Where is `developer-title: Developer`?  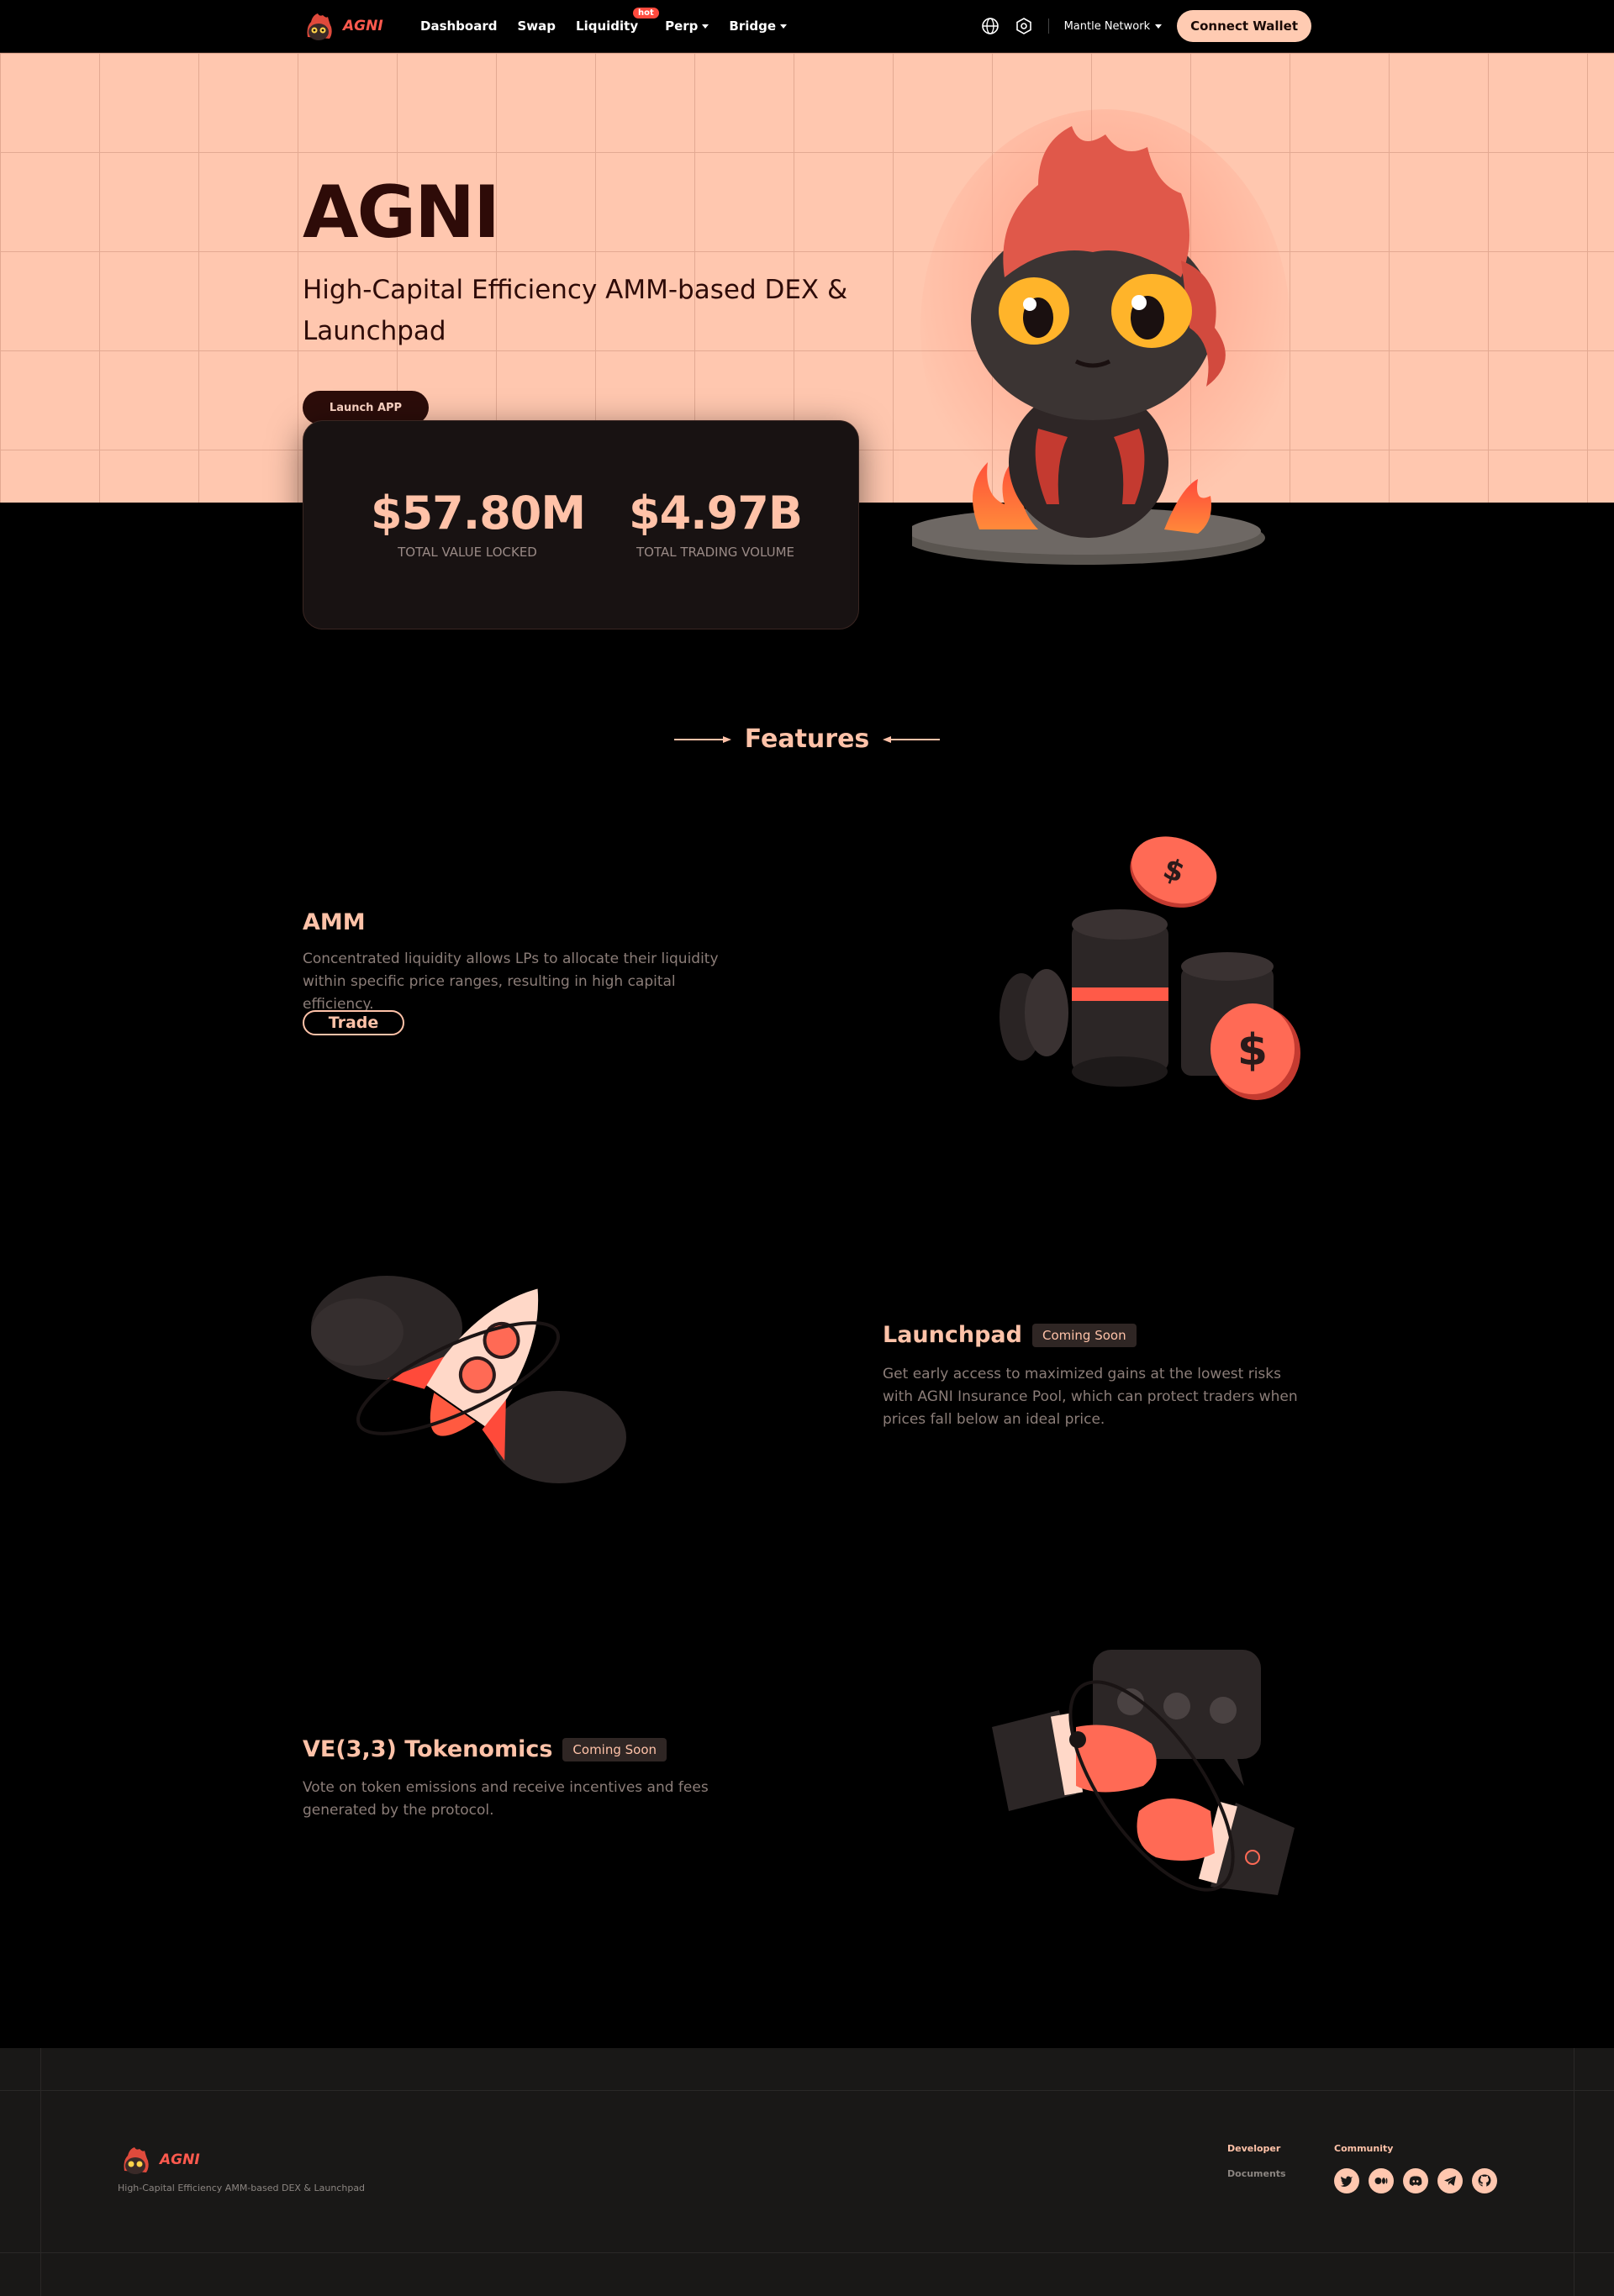 developer-title: Developer is located at coordinates (1254, 2148).